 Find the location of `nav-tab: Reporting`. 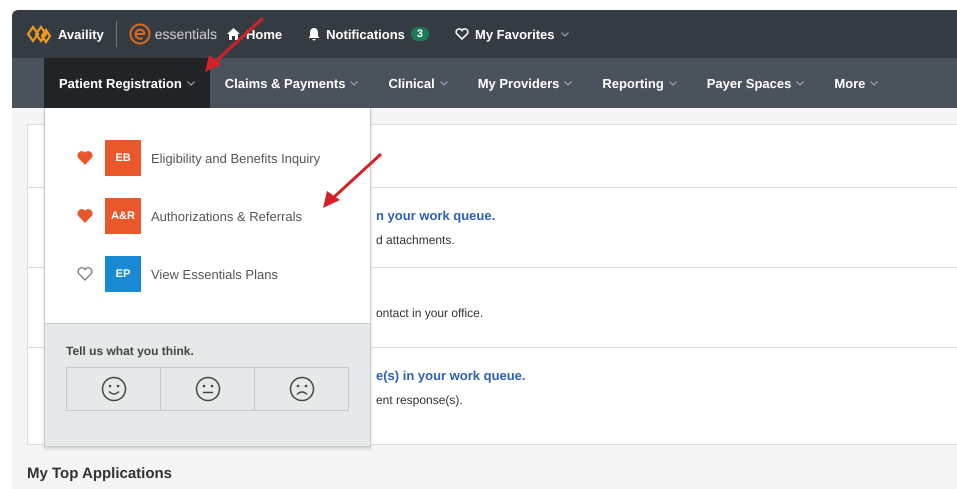

nav-tab: Reporting is located at coordinates (639, 83).